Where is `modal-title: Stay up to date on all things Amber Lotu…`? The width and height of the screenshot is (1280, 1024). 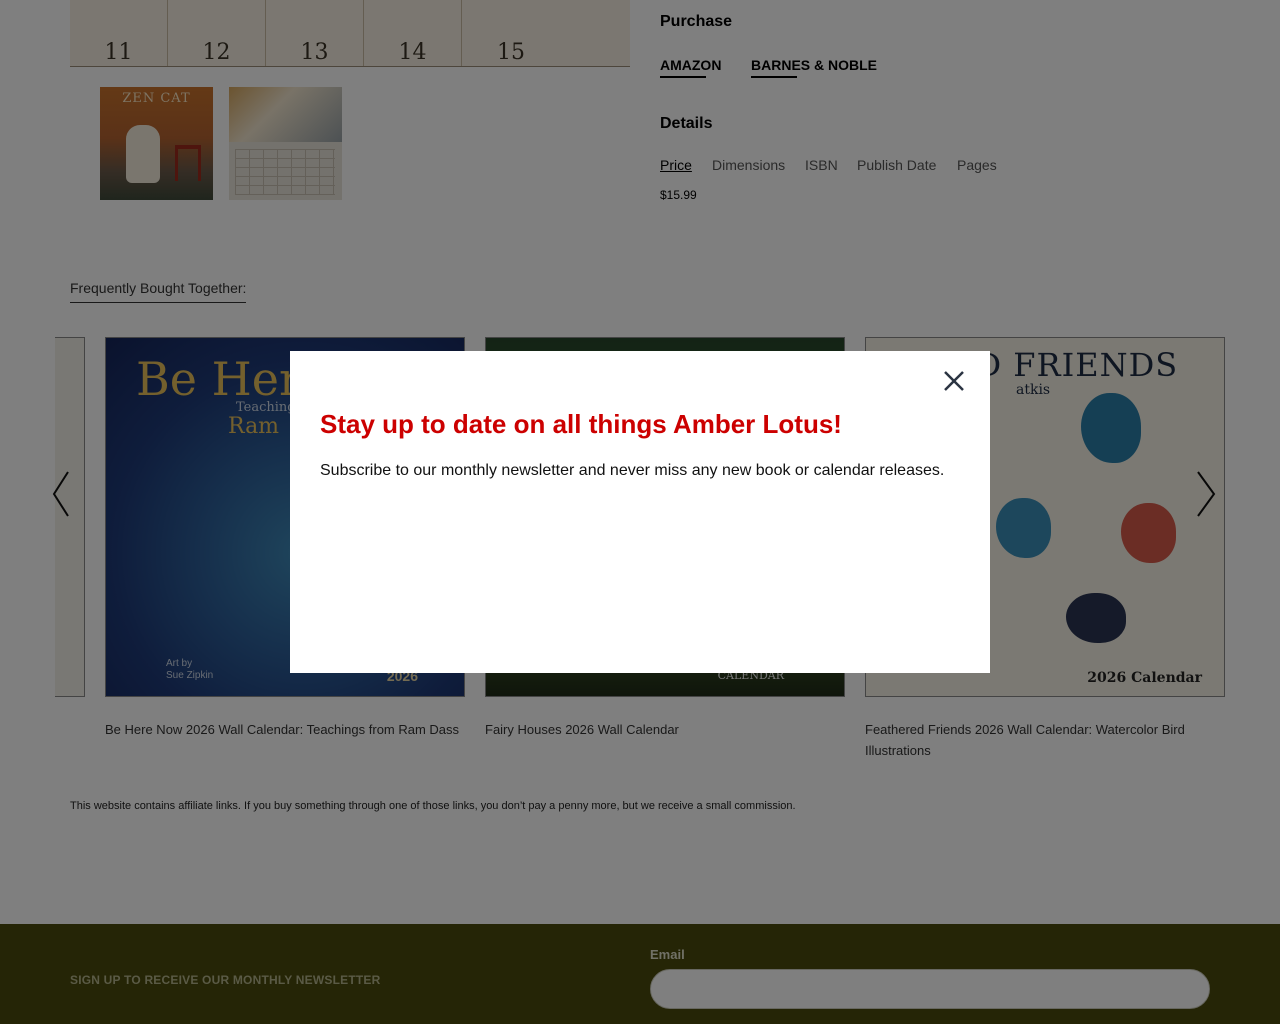
modal-title: Stay up to date on all things Amber Lotu… is located at coordinates (581, 424).